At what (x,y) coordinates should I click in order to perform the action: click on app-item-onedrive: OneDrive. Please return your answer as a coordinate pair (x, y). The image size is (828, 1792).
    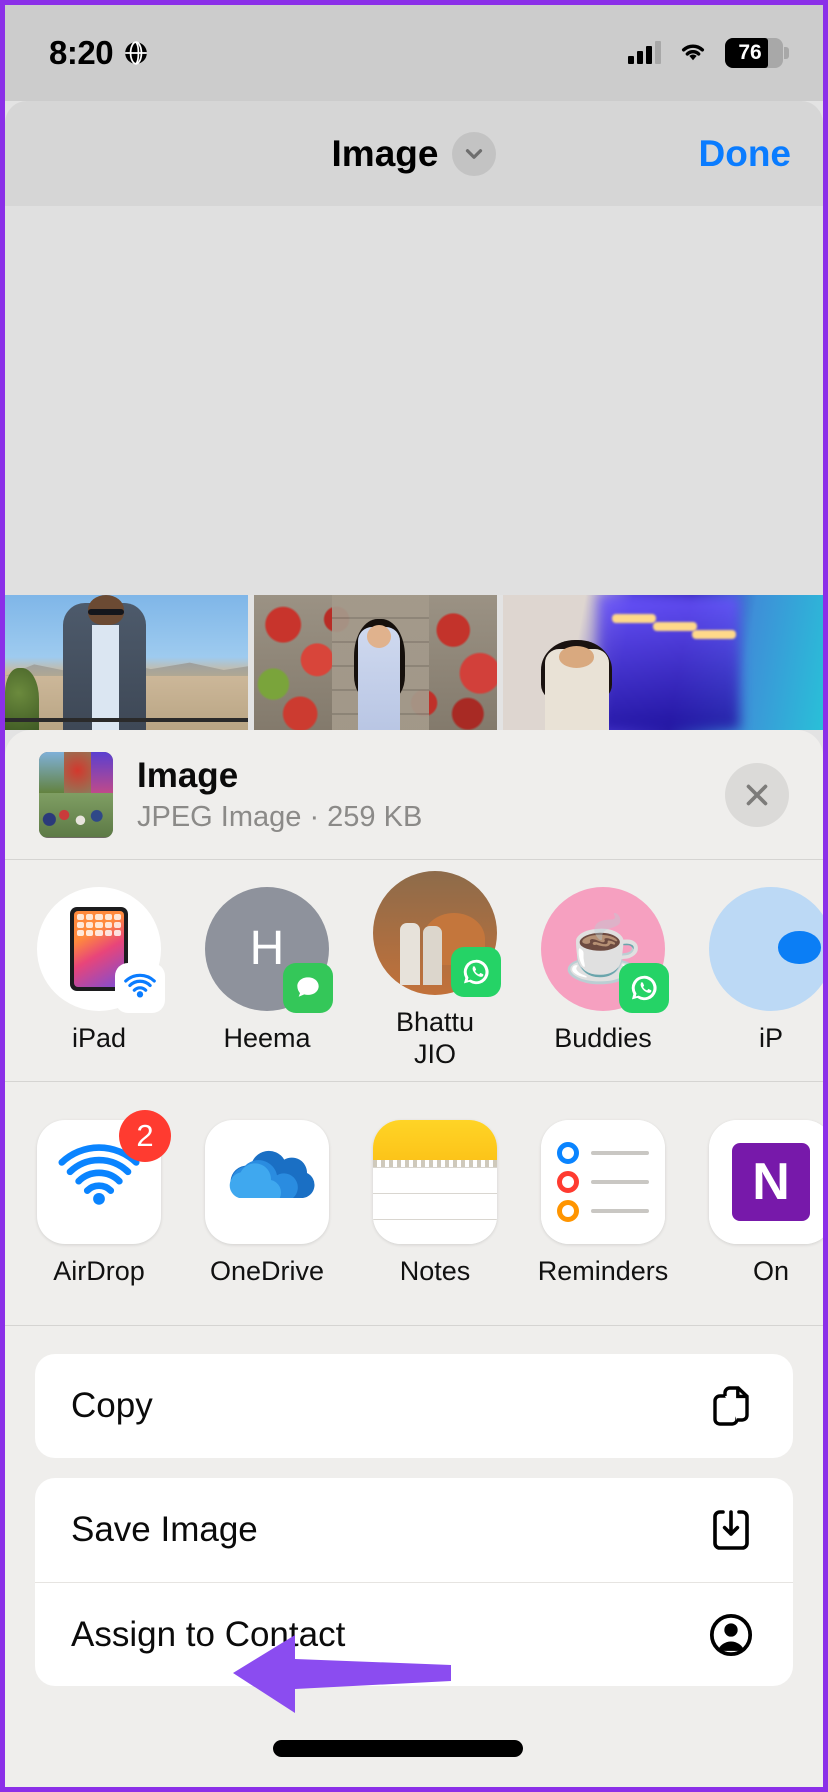
    Looking at the image, I should click on (267, 1203).